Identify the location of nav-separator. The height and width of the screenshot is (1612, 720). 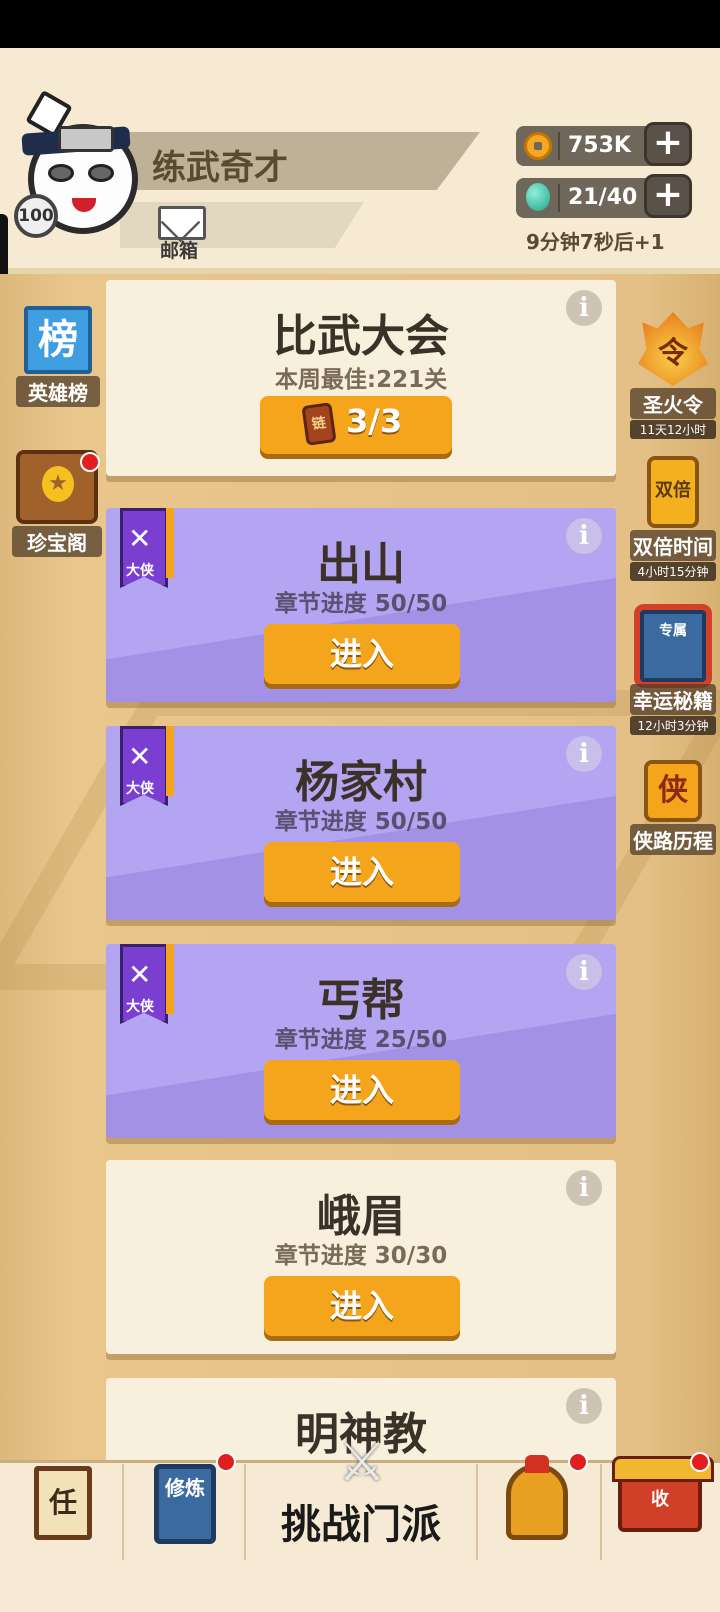
(601, 1512).